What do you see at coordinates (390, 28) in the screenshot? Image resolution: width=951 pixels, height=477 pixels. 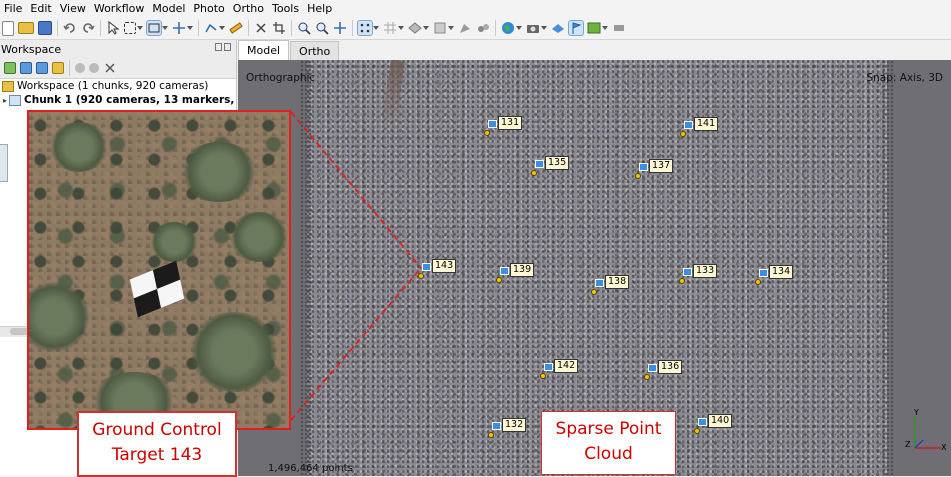 I see `grid-icon` at bounding box center [390, 28].